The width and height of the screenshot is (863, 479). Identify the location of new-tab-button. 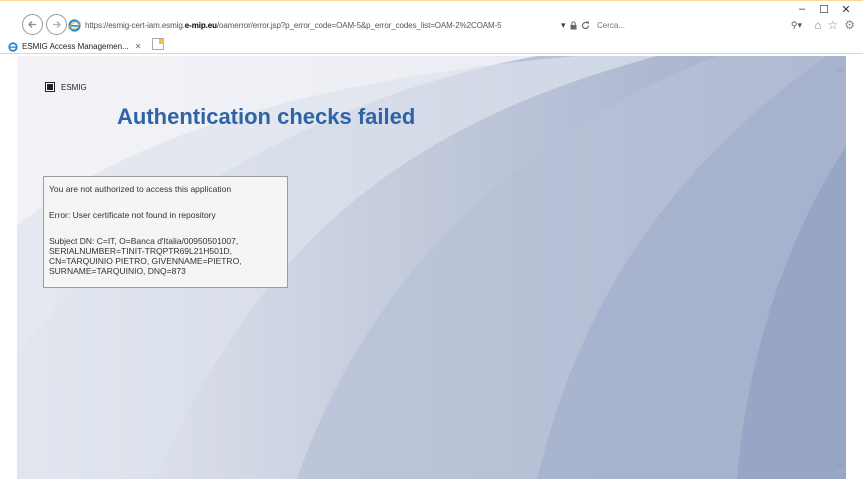
(158, 44).